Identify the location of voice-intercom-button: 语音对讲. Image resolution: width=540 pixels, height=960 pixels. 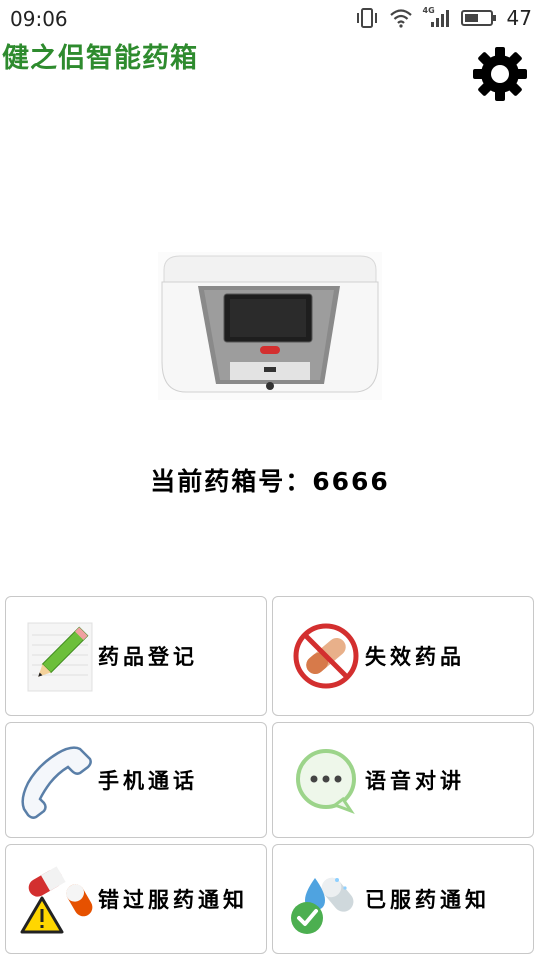
(403, 780).